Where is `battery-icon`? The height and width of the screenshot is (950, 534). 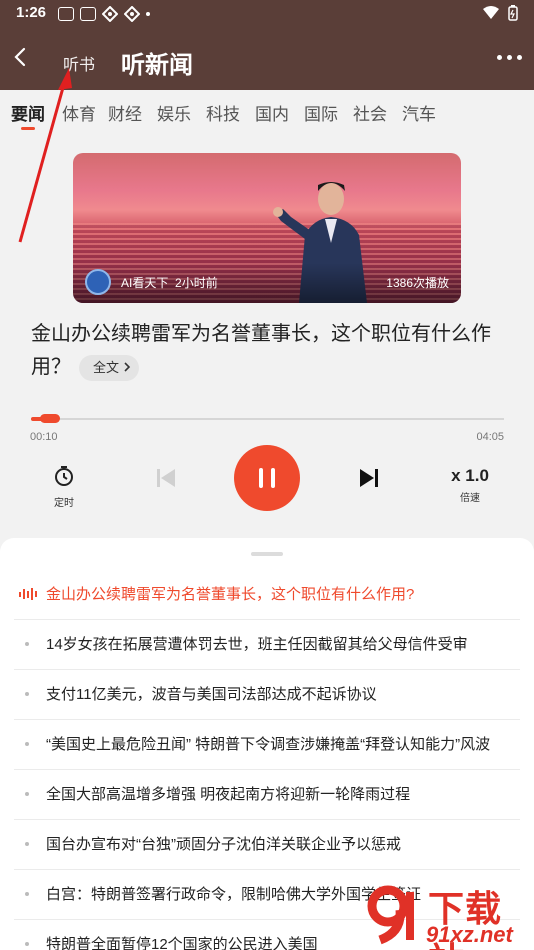
battery-icon is located at coordinates (513, 13).